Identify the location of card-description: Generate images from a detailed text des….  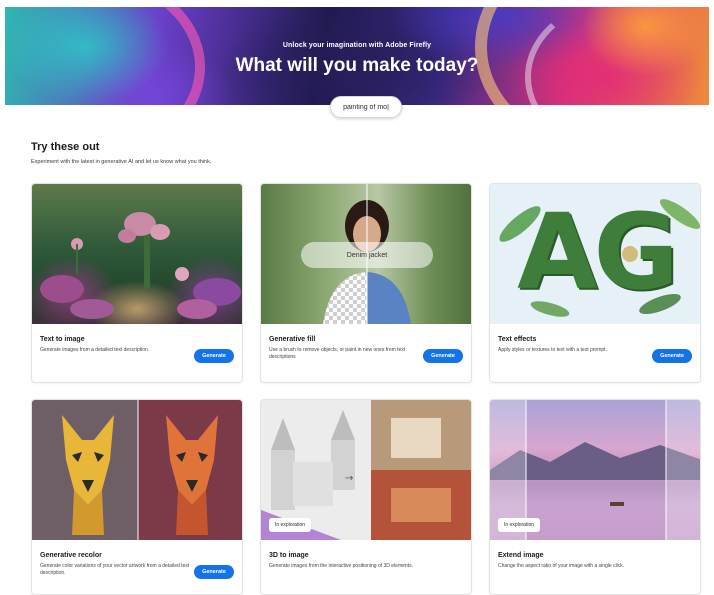
(95, 350).